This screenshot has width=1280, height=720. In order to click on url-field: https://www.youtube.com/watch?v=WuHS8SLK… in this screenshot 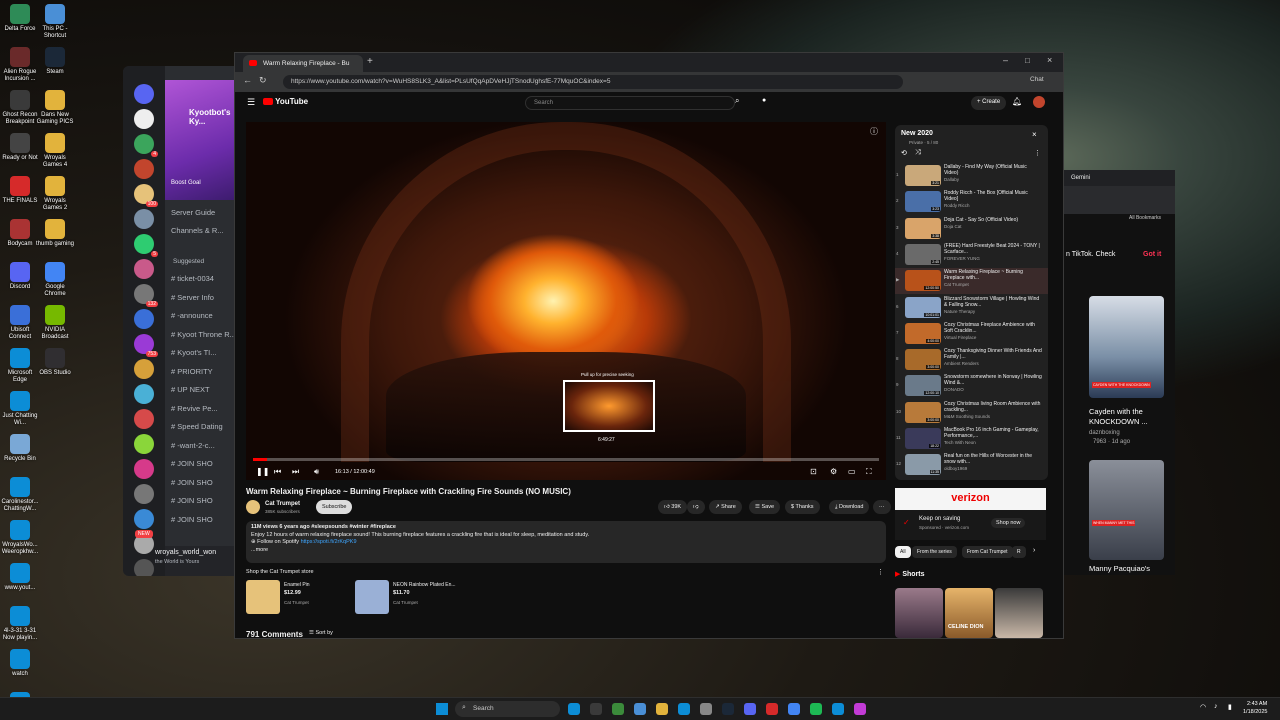, I will do `click(593, 82)`.